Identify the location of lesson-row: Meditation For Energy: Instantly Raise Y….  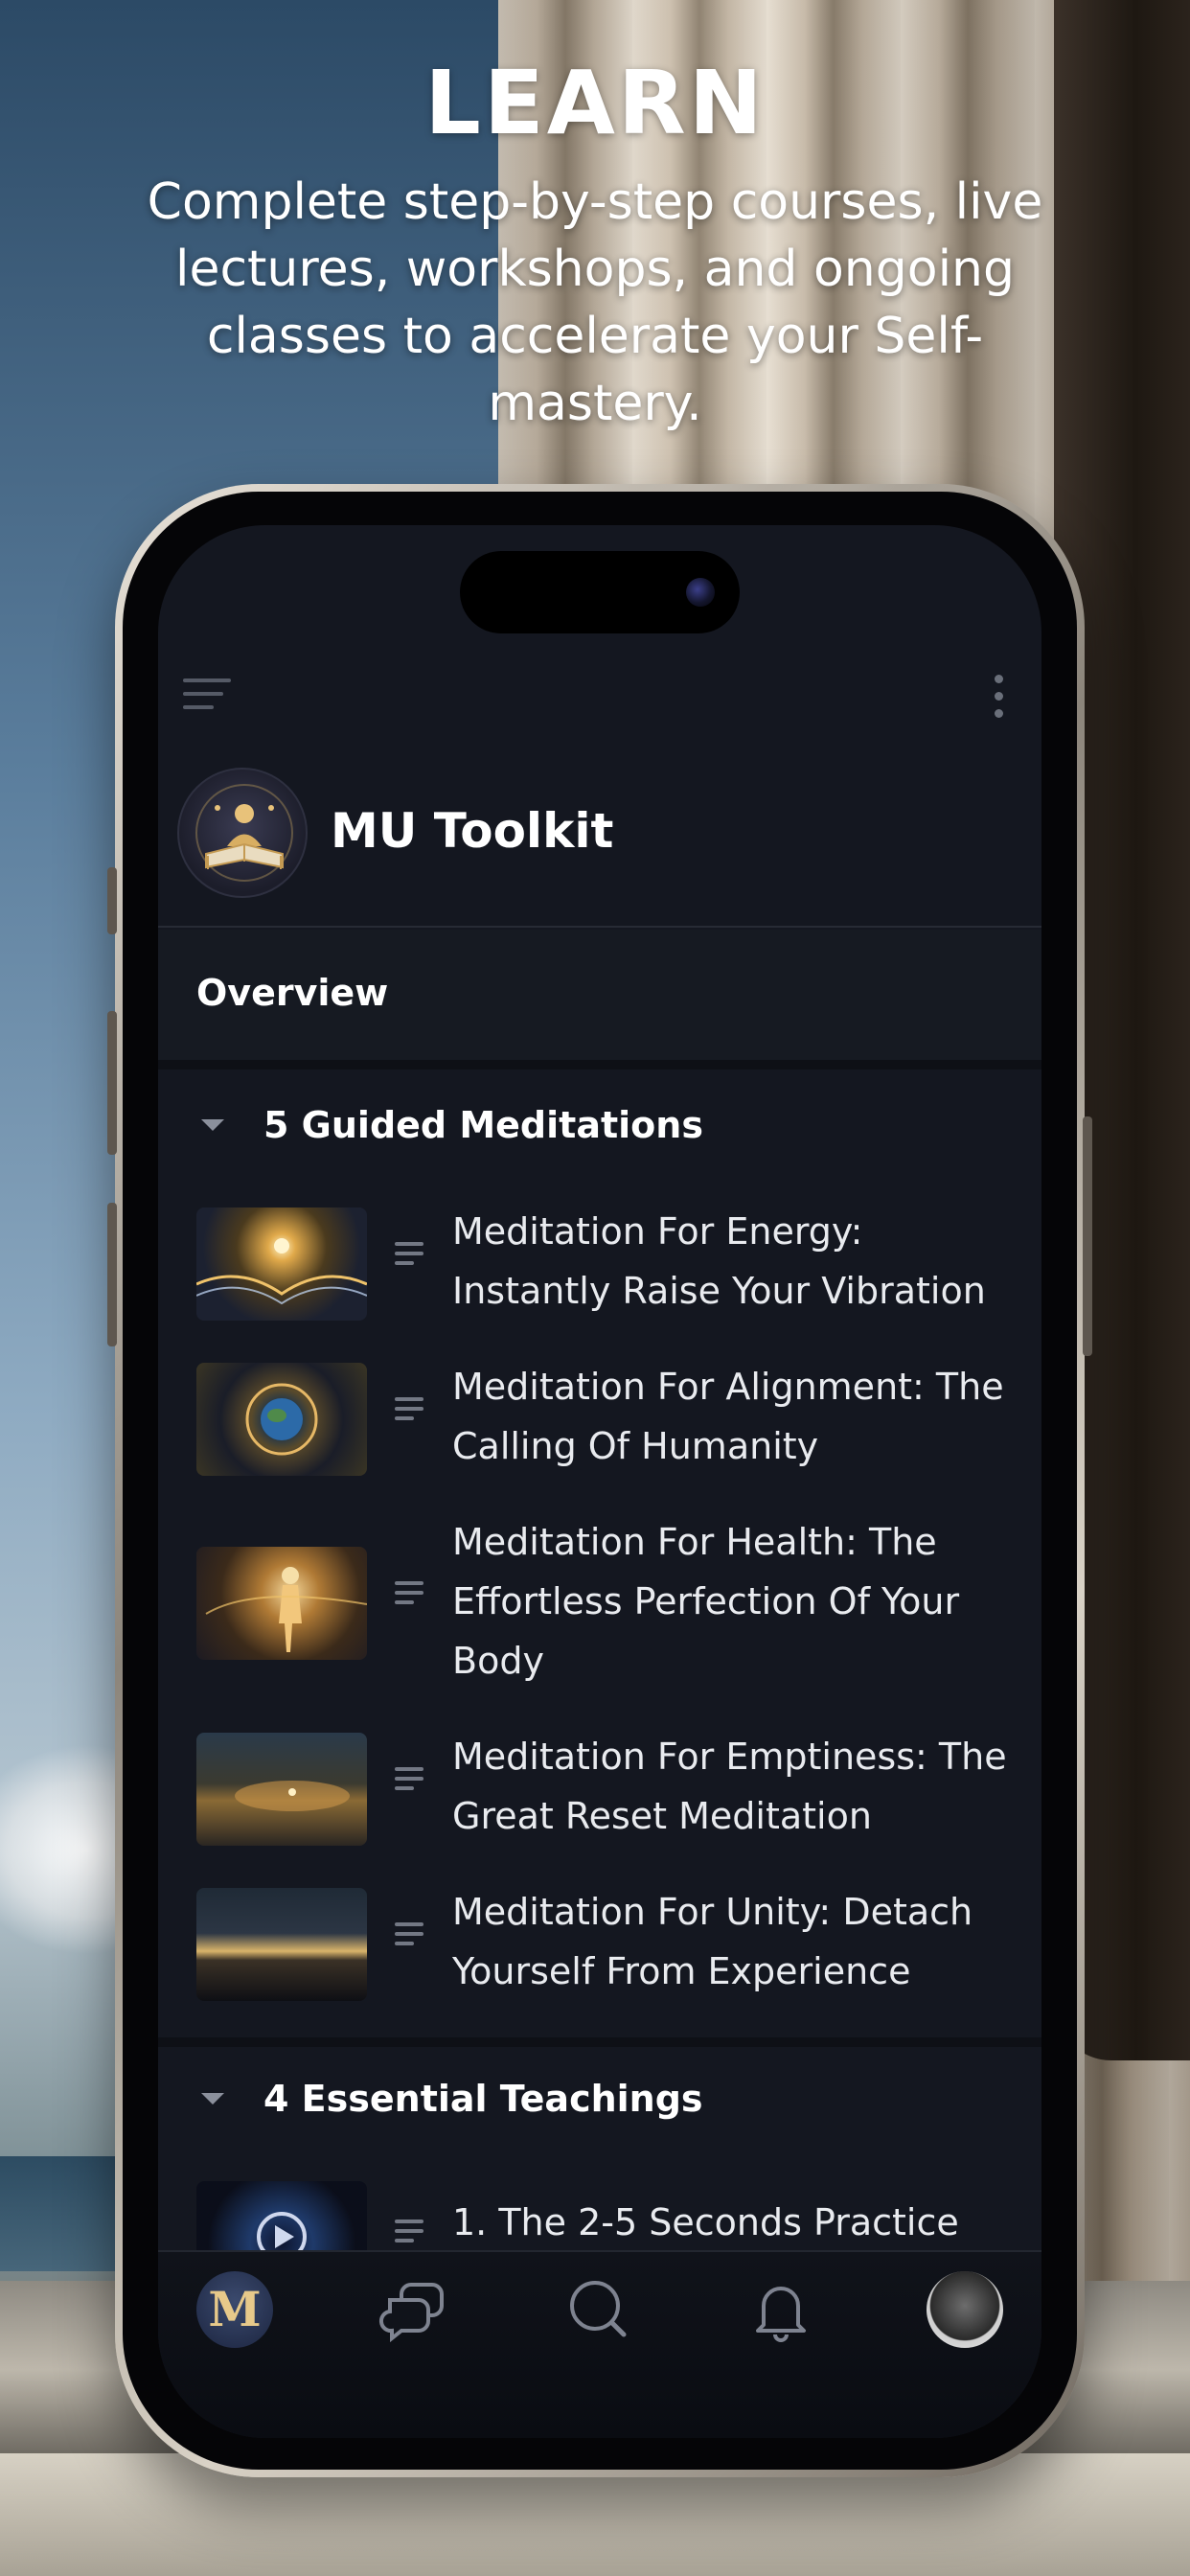
(600, 1263).